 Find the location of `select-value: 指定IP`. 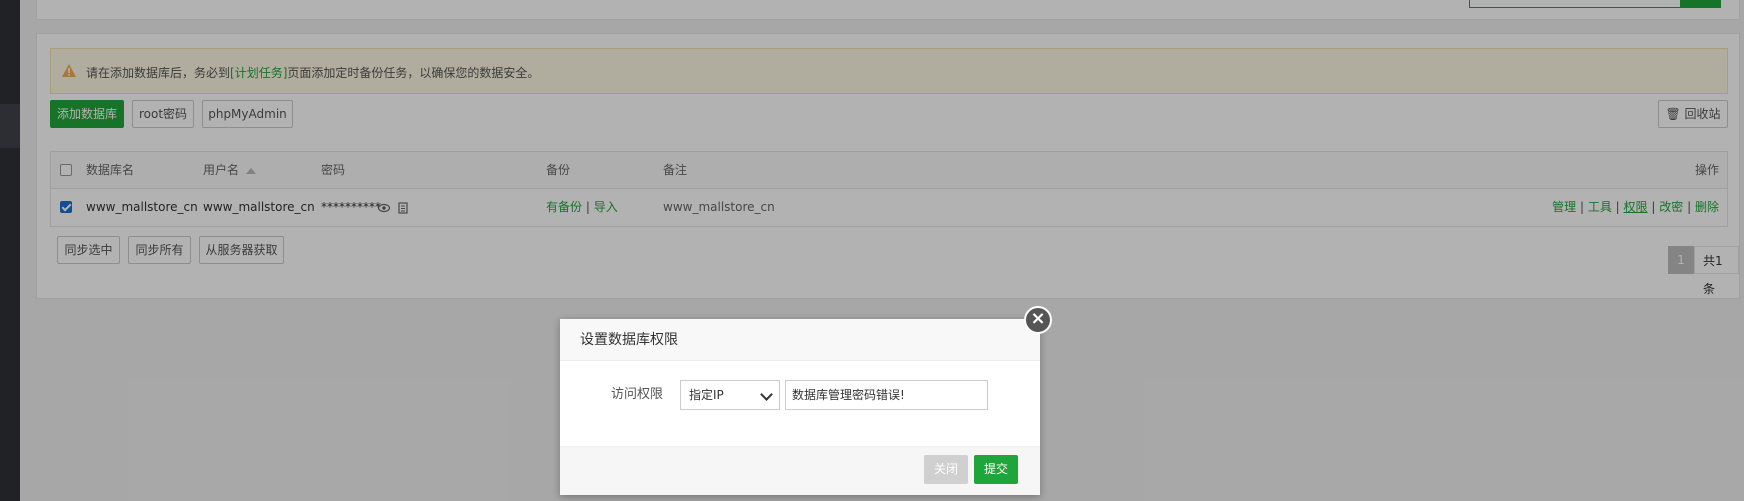

select-value: 指定IP is located at coordinates (706, 395).